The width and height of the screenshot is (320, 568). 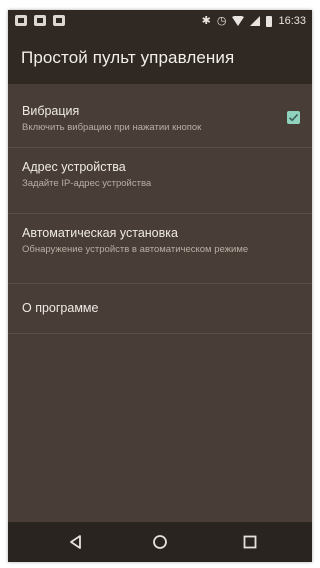 What do you see at coordinates (59, 20) in the screenshot?
I see `media-icon` at bounding box center [59, 20].